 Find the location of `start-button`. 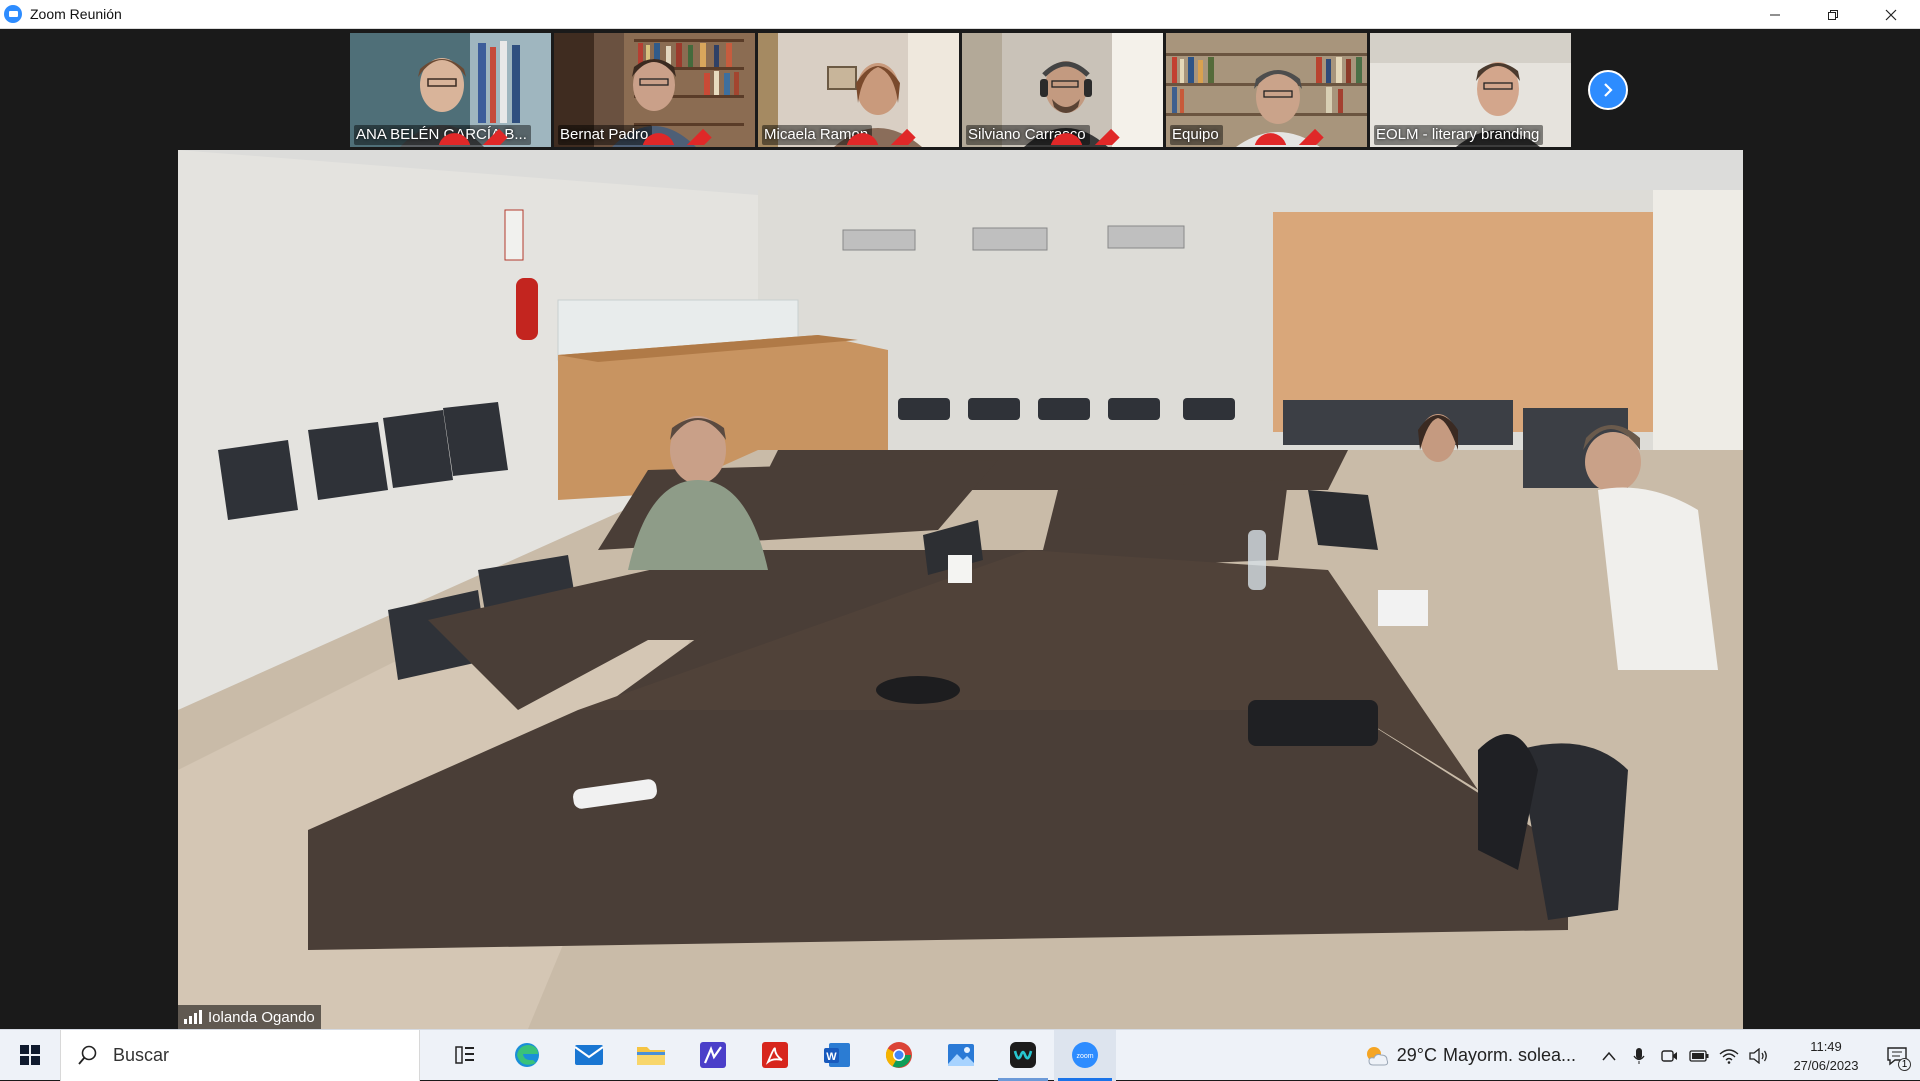

start-button is located at coordinates (30, 1055).